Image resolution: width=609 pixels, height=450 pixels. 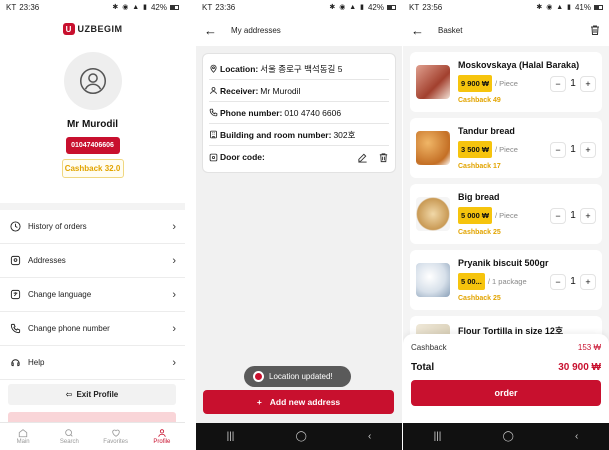 What do you see at coordinates (174, 328) in the screenshot?
I see `chevron-right-icon: ›` at bounding box center [174, 328].